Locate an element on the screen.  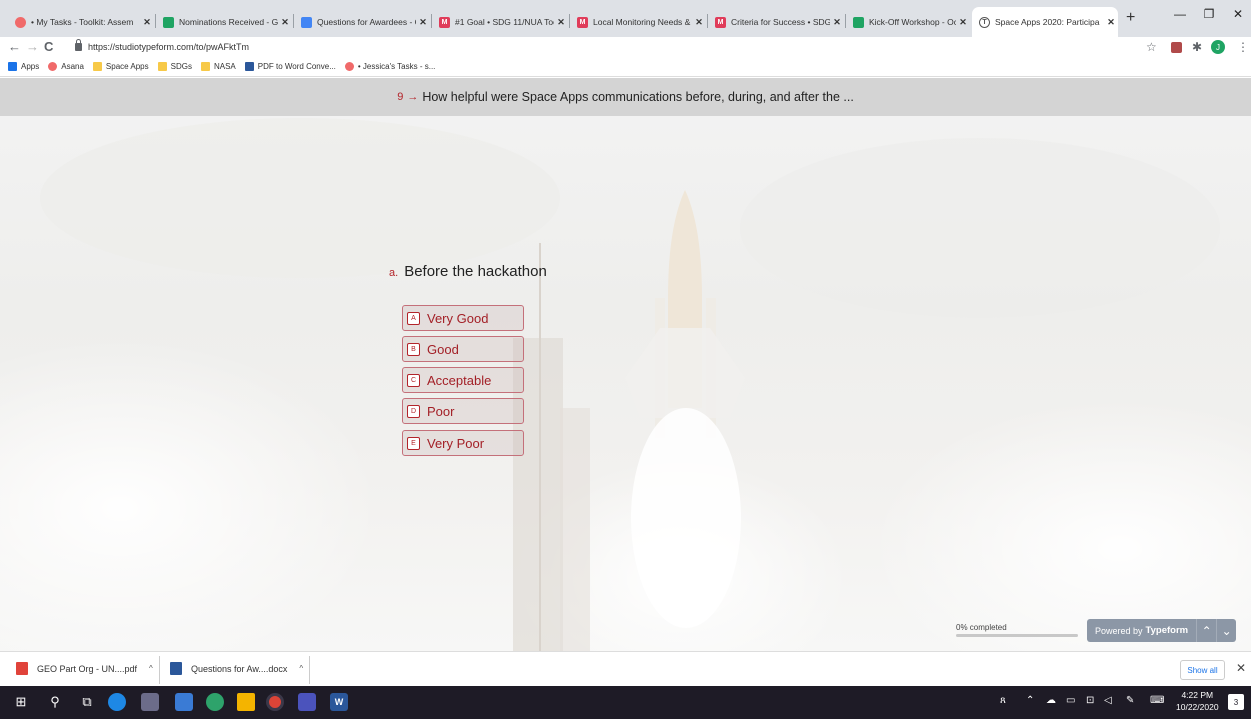
people-icon: ጸ is located at coordinates (1003, 700).